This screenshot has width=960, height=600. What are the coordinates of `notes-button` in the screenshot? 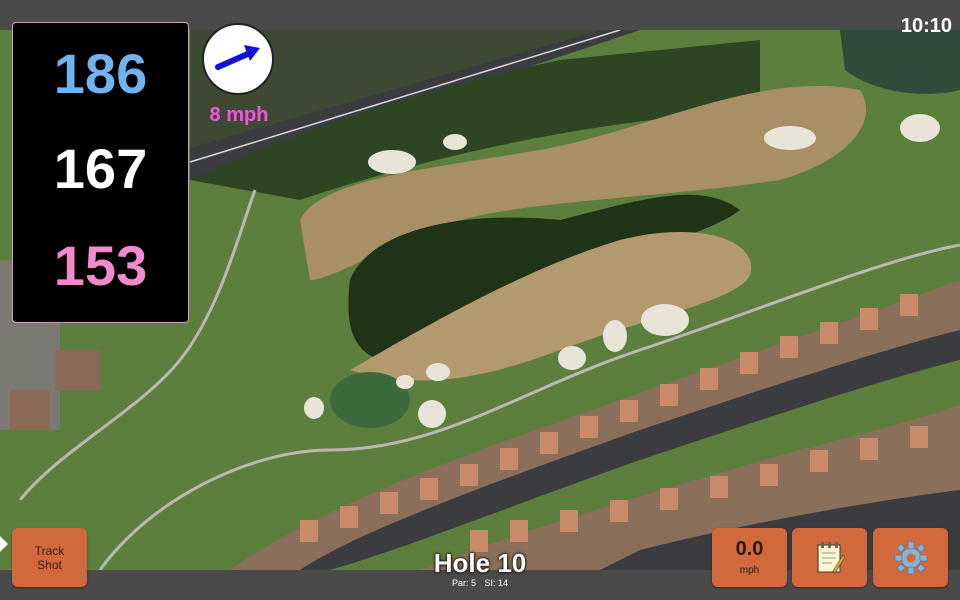 It's located at (829, 557).